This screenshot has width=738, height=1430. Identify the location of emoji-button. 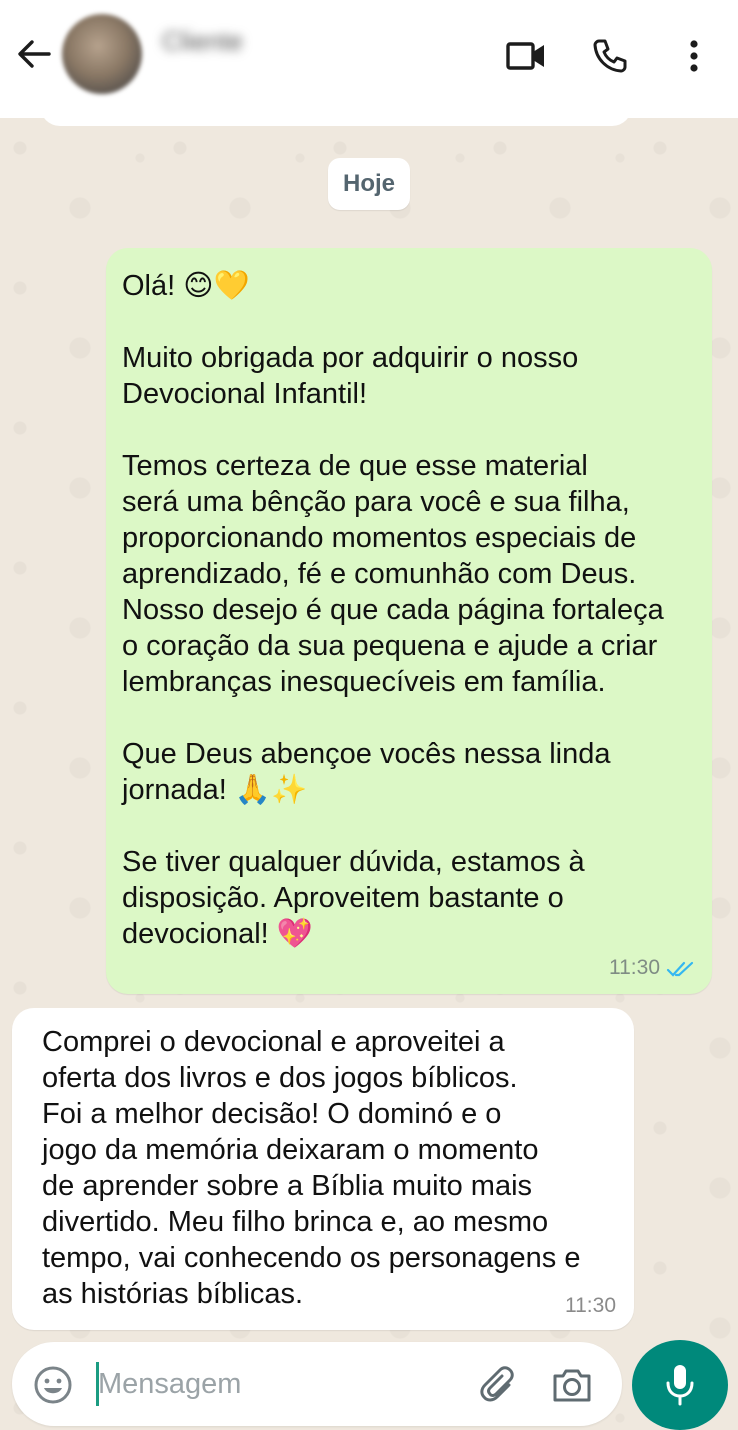
(53, 1385).